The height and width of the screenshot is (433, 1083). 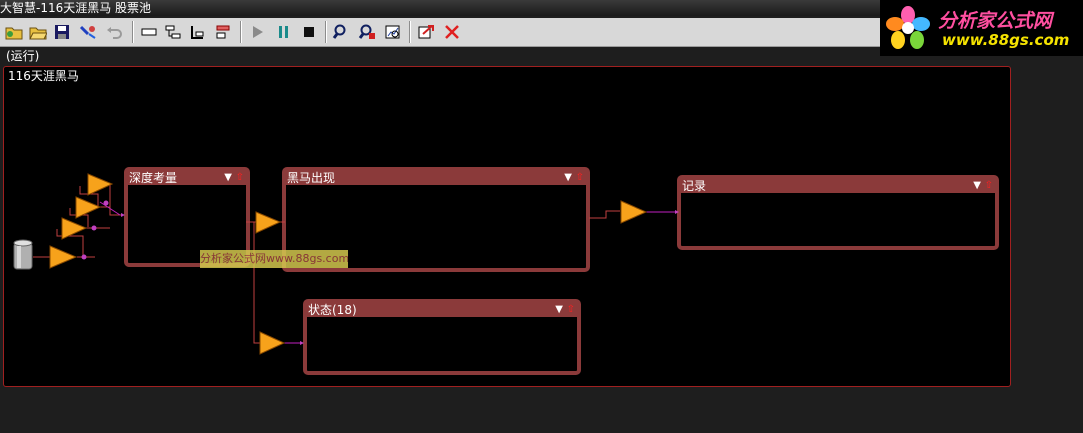 I want to click on database-icon, so click(x=23, y=254).